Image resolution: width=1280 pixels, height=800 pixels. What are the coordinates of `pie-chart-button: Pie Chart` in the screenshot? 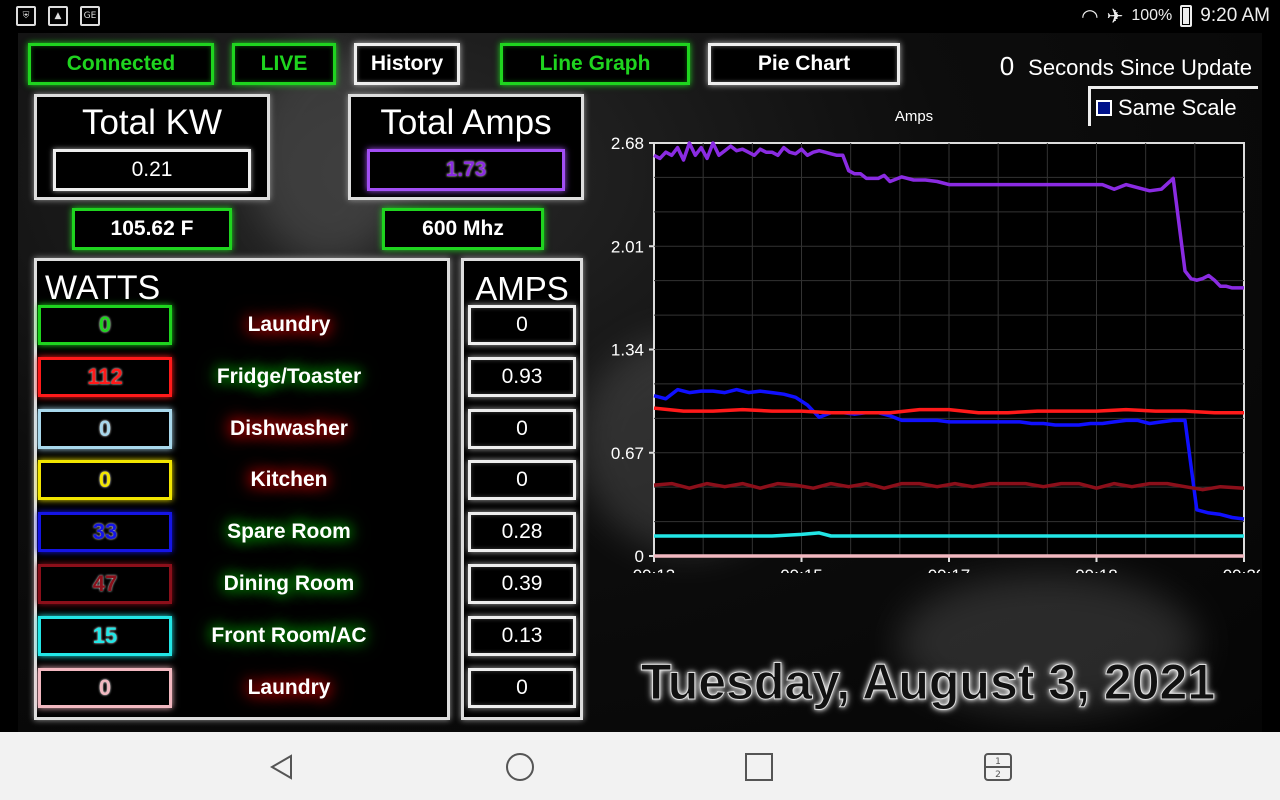 It's located at (804, 64).